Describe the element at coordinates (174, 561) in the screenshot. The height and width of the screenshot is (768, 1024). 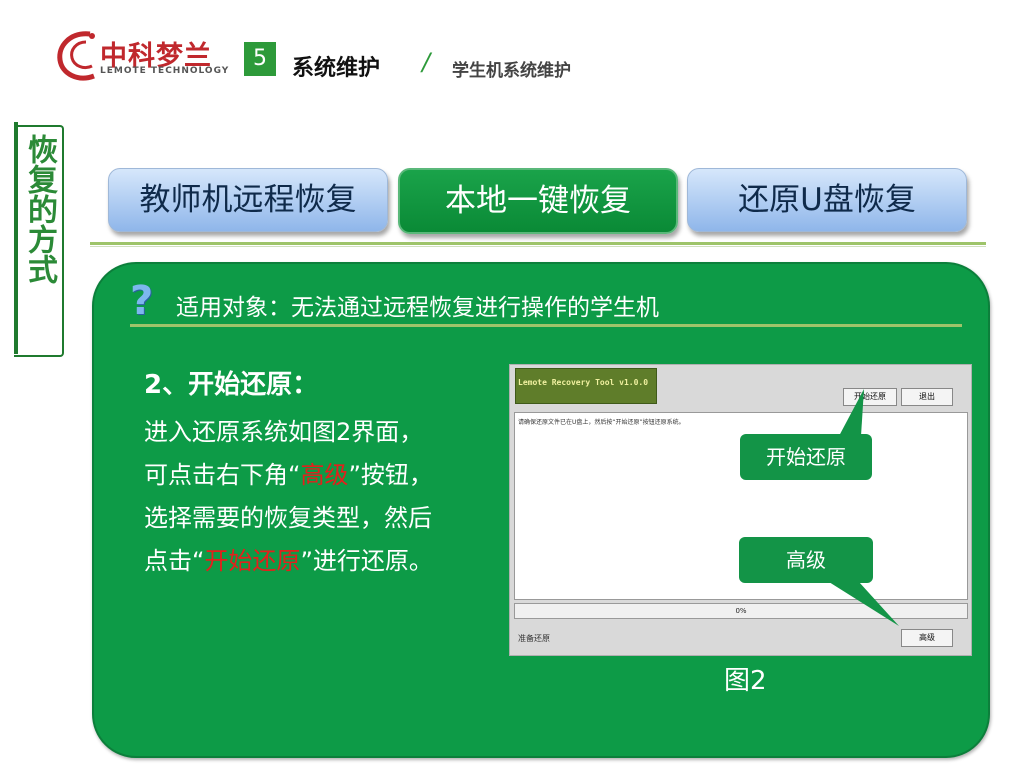
I see `instruction-line-4-start: 点击“` at that location.